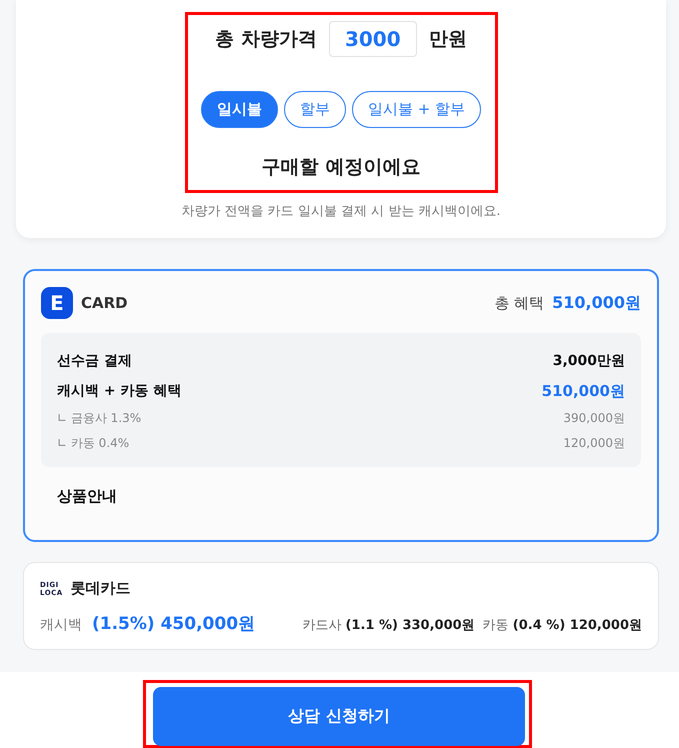 This screenshot has width=679, height=748. I want to click on card-name: CARD, so click(104, 303).